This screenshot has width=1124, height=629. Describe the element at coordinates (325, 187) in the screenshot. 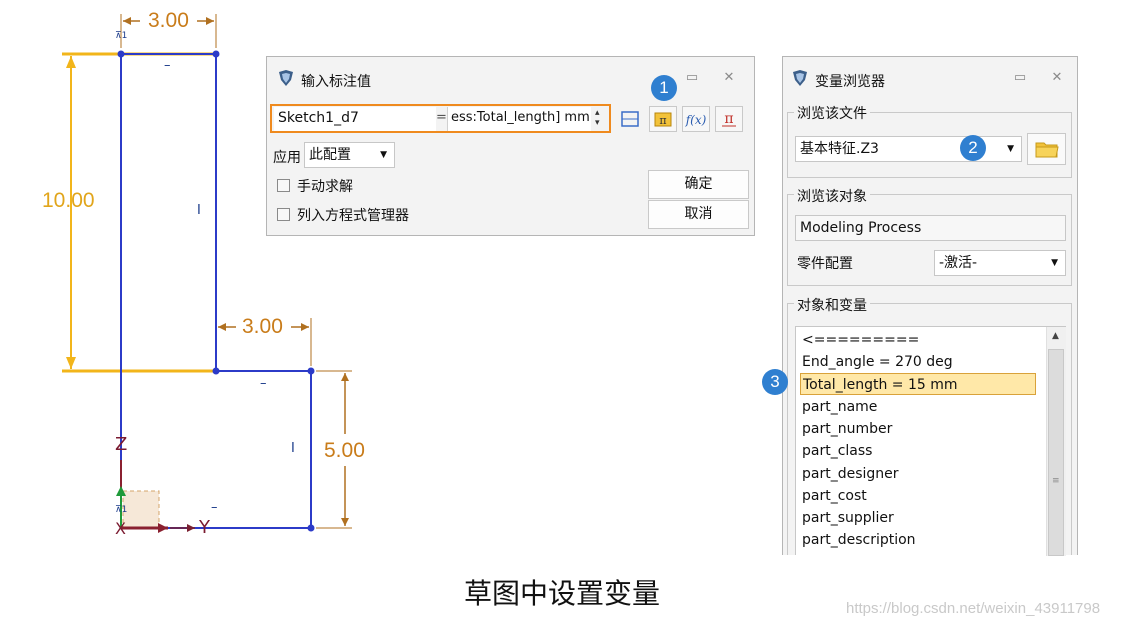

I see `manual-solve-label: 手动求解` at that location.